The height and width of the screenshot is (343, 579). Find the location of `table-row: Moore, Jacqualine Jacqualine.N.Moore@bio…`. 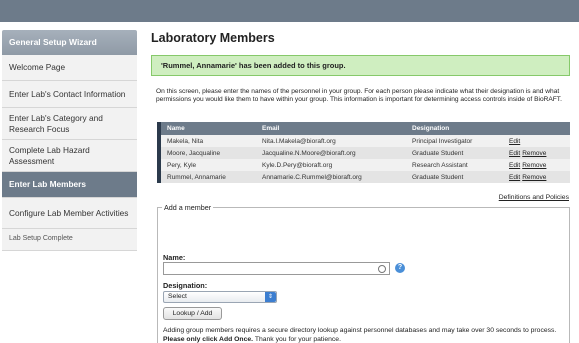

table-row: Moore, Jacqualine Jacqualine.N.Moore@bio… is located at coordinates (363, 153).